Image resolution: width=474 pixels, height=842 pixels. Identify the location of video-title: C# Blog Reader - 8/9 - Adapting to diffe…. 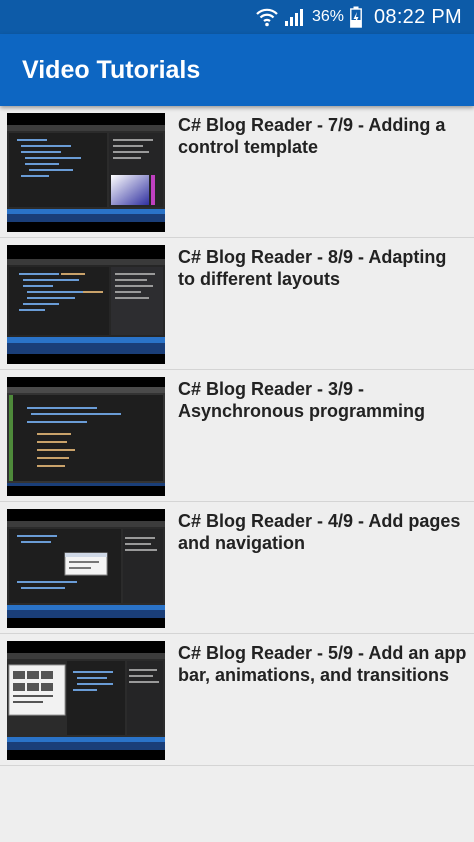
(312, 268).